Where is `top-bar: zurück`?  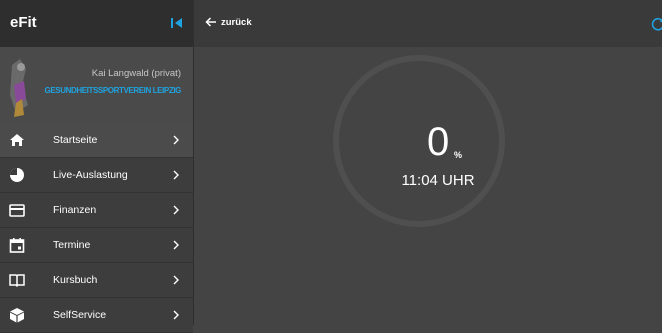 top-bar: zurück is located at coordinates (428, 23).